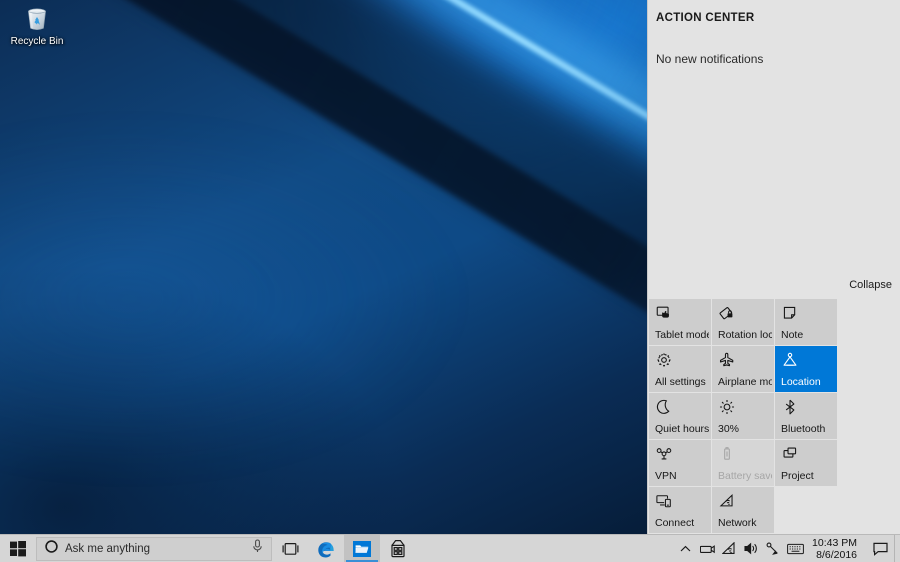  I want to click on quick-action-tablet-mode: Tablet mode, so click(680, 322).